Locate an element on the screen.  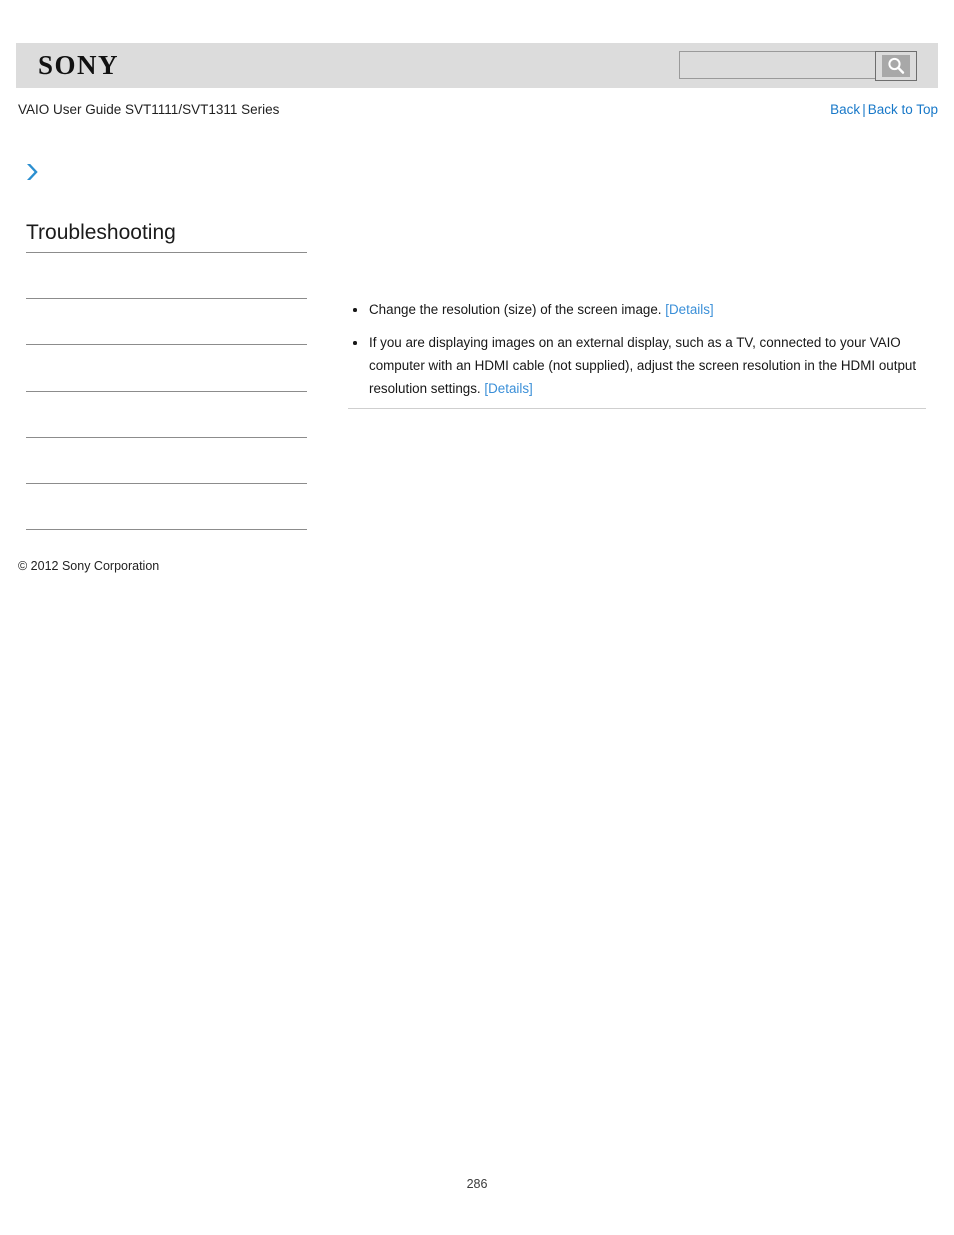
search-icon is located at coordinates (896, 66).